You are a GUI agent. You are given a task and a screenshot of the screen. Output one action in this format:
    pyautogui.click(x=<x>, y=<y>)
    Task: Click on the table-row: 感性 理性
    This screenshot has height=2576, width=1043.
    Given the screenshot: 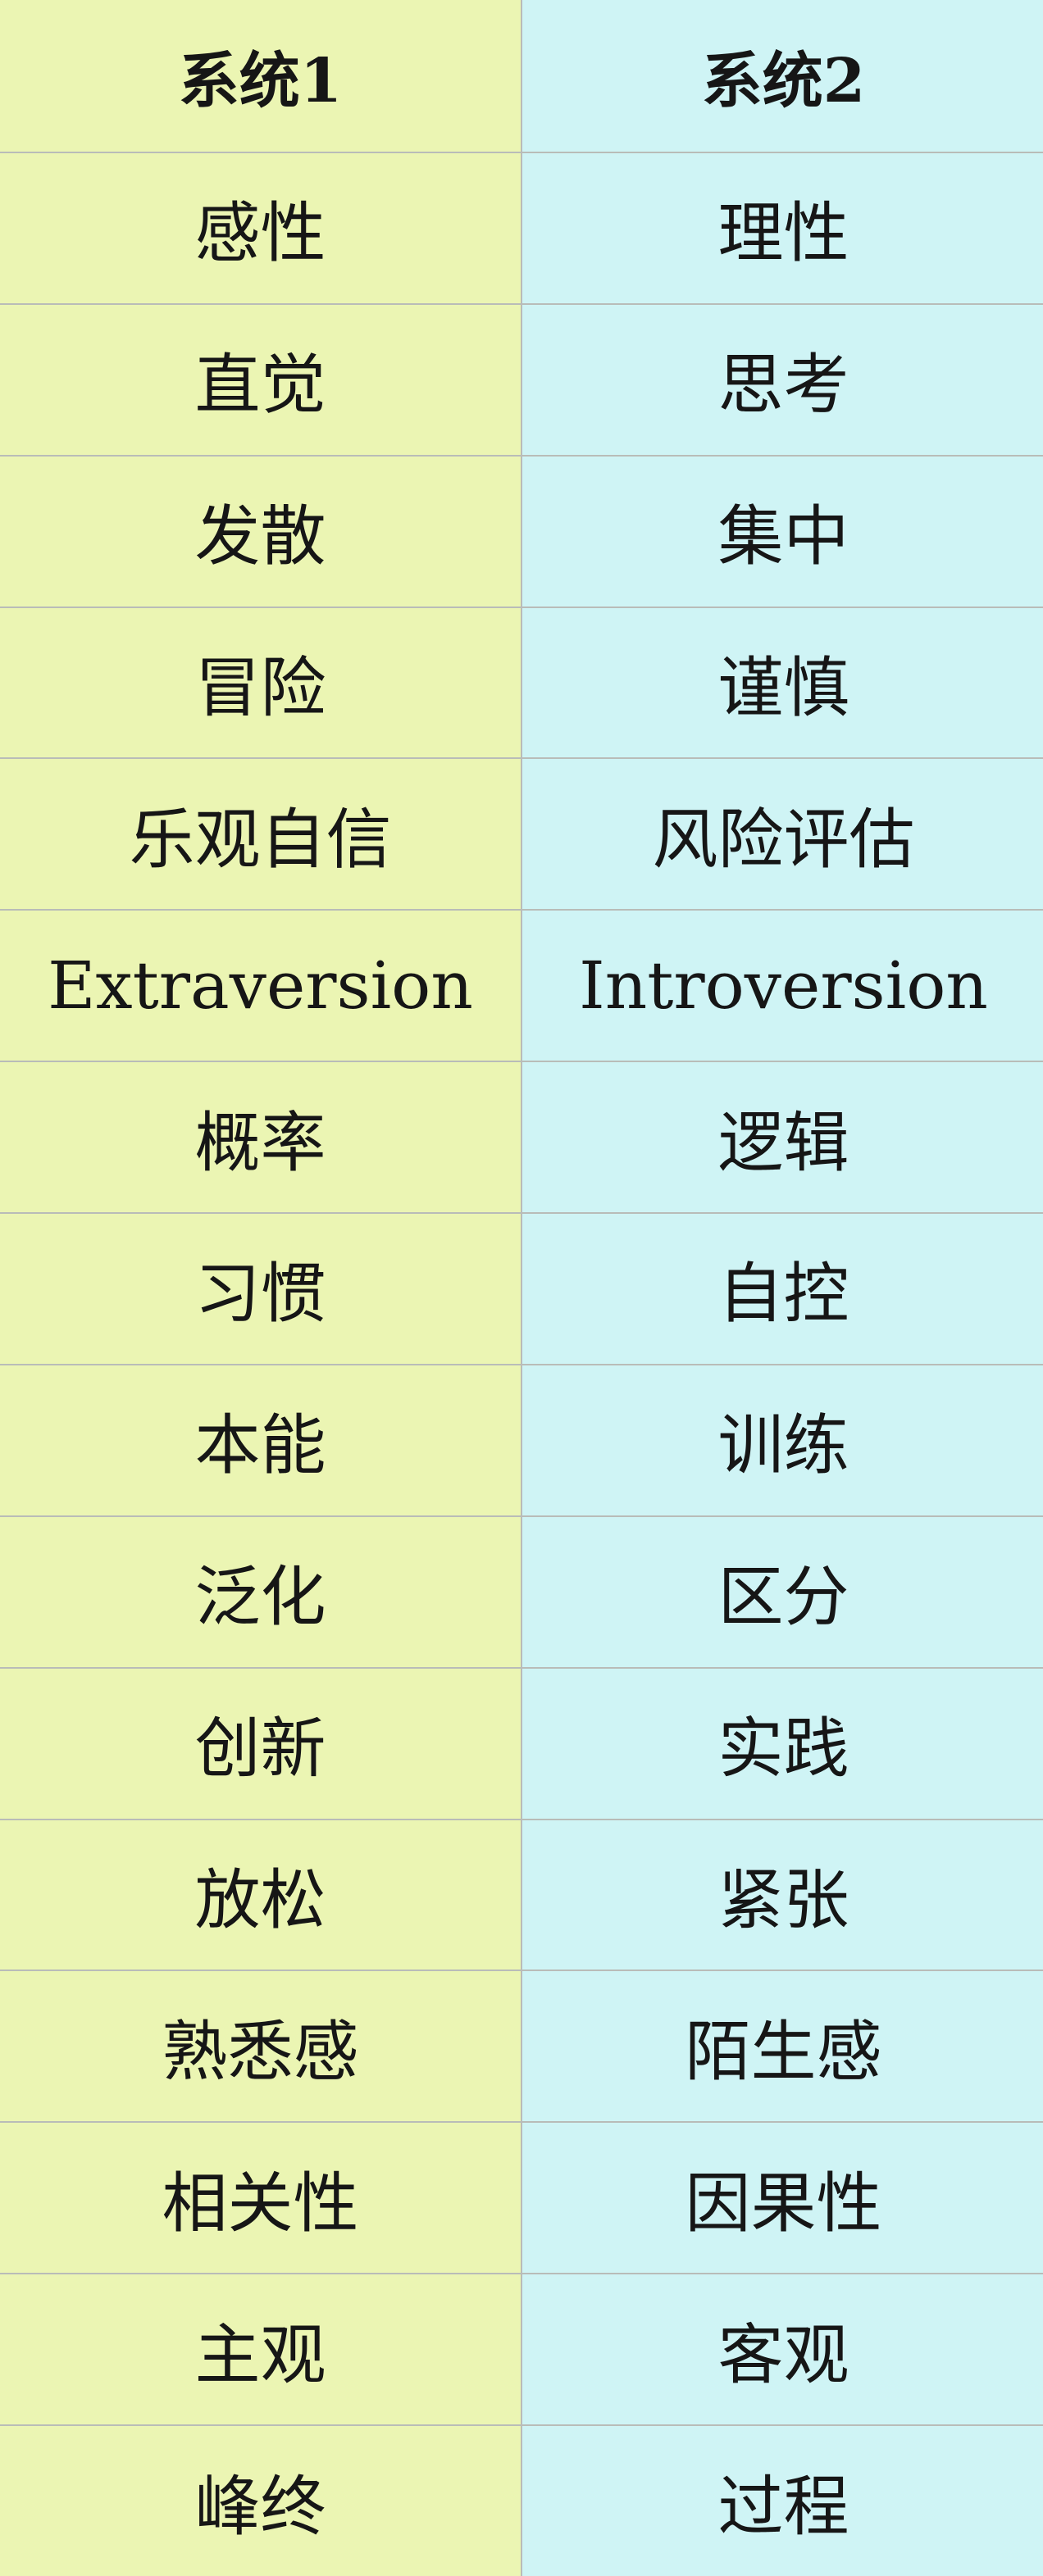 What is the action you would take?
    pyautogui.click(x=521, y=228)
    